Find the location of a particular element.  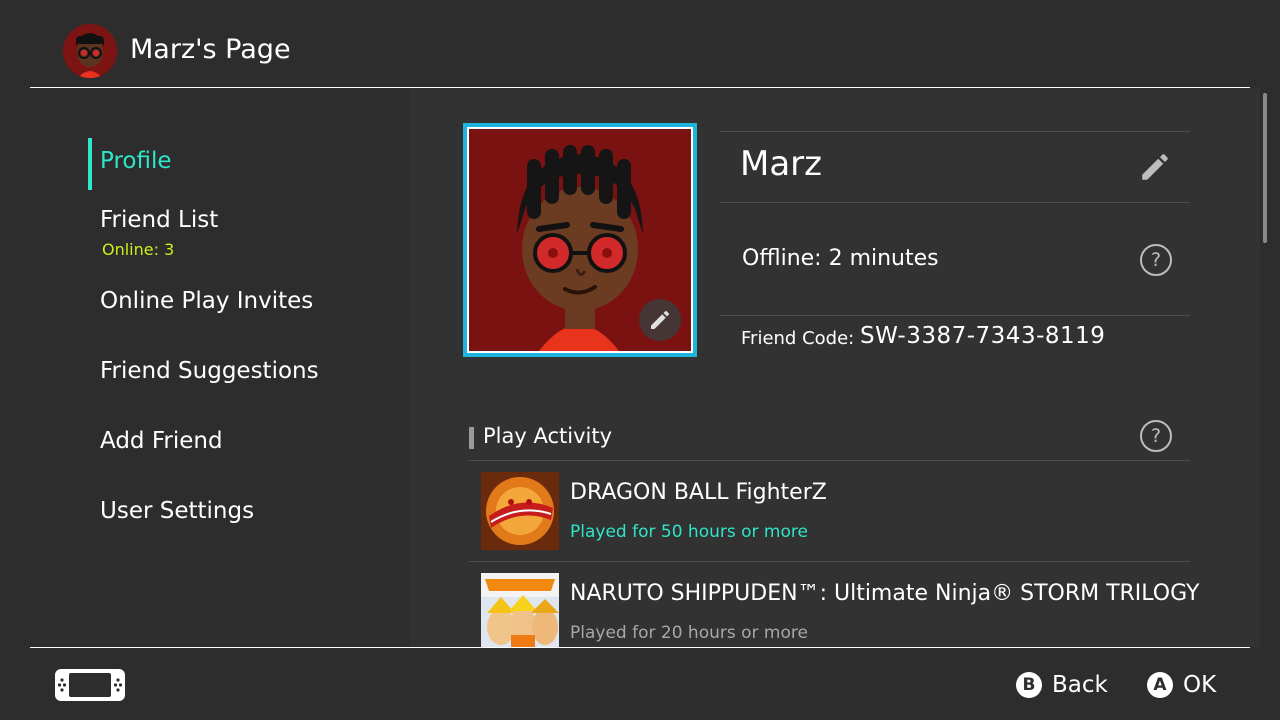

section-marker is located at coordinates (471, 438).